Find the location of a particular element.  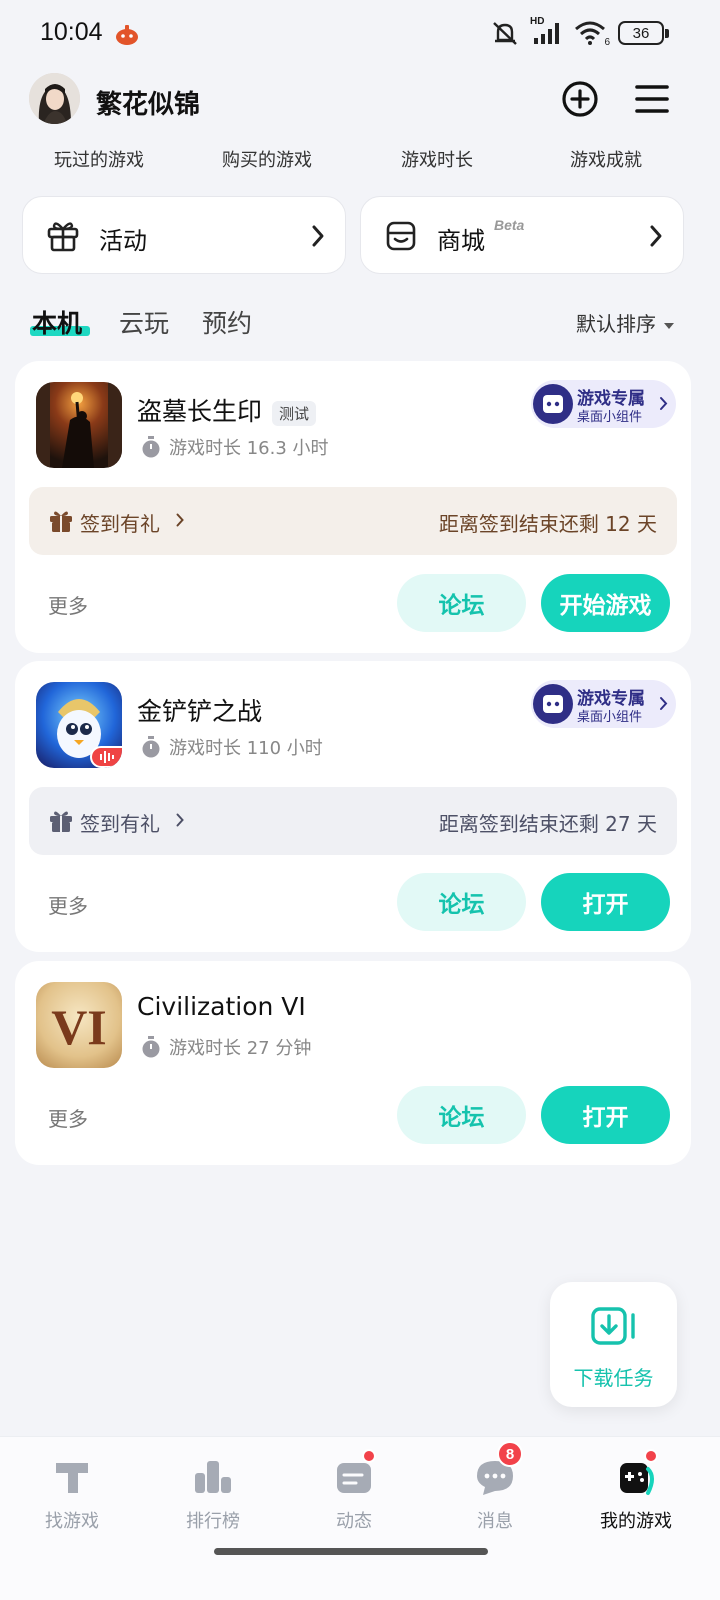

app-notification-icon is located at coordinates (127, 35).